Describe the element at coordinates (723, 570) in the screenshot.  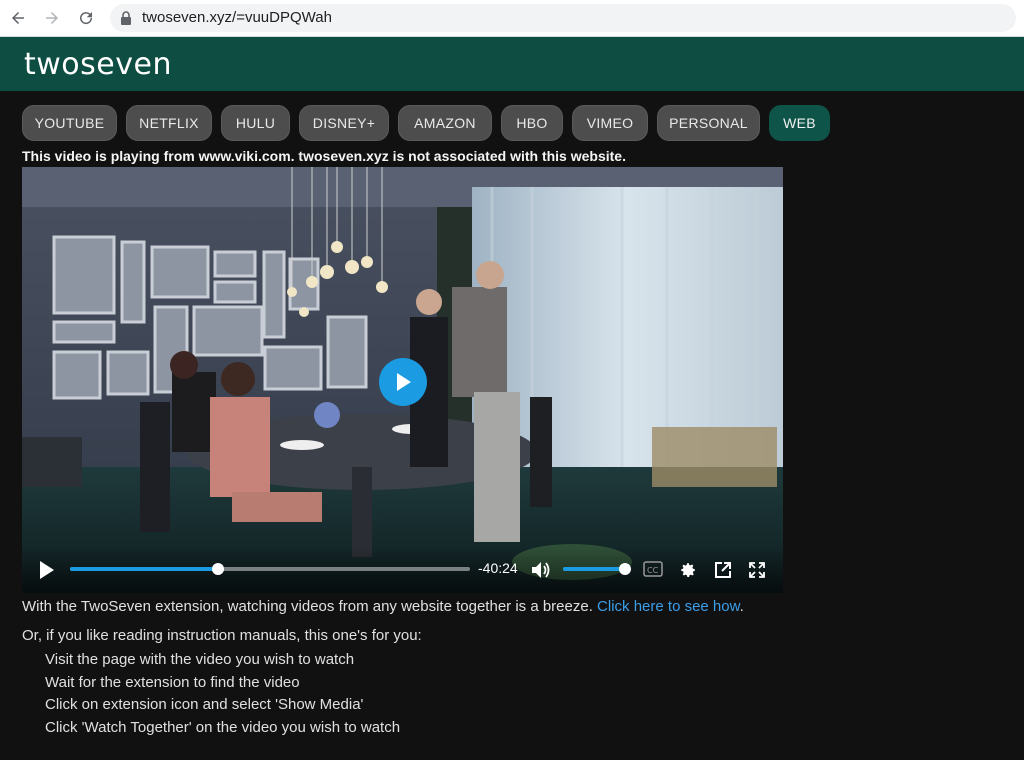
I see `popout-icon` at that location.